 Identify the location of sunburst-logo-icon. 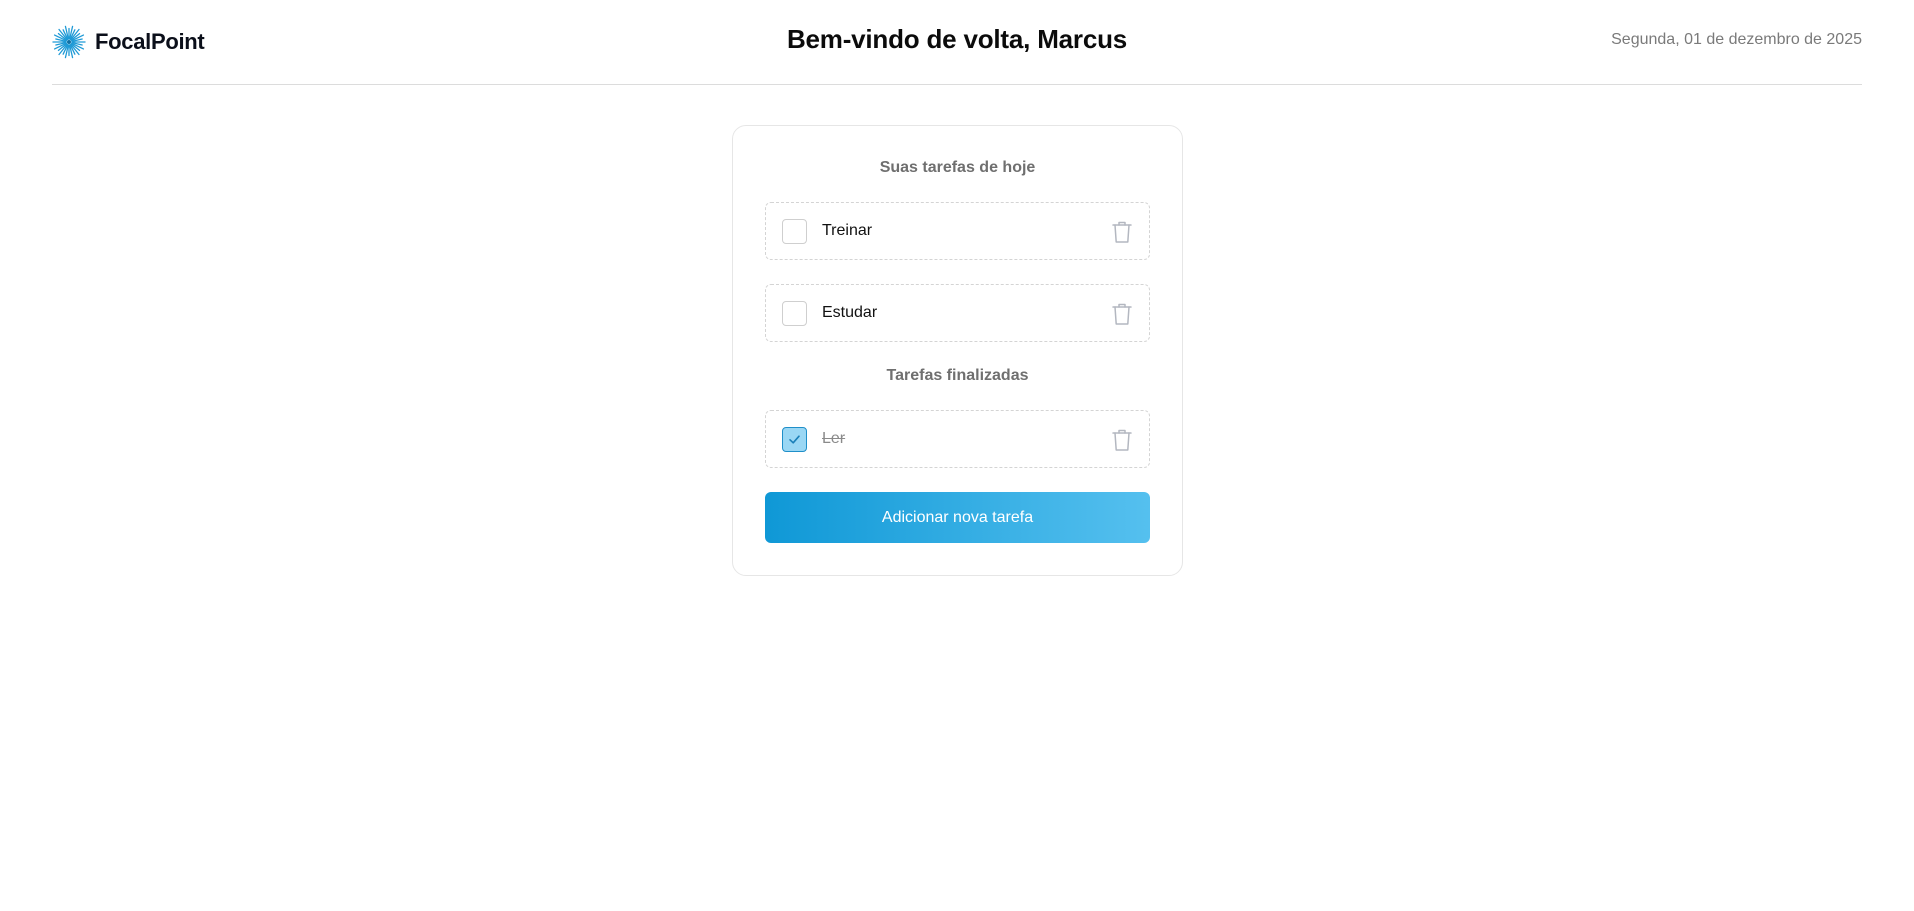
(69, 42).